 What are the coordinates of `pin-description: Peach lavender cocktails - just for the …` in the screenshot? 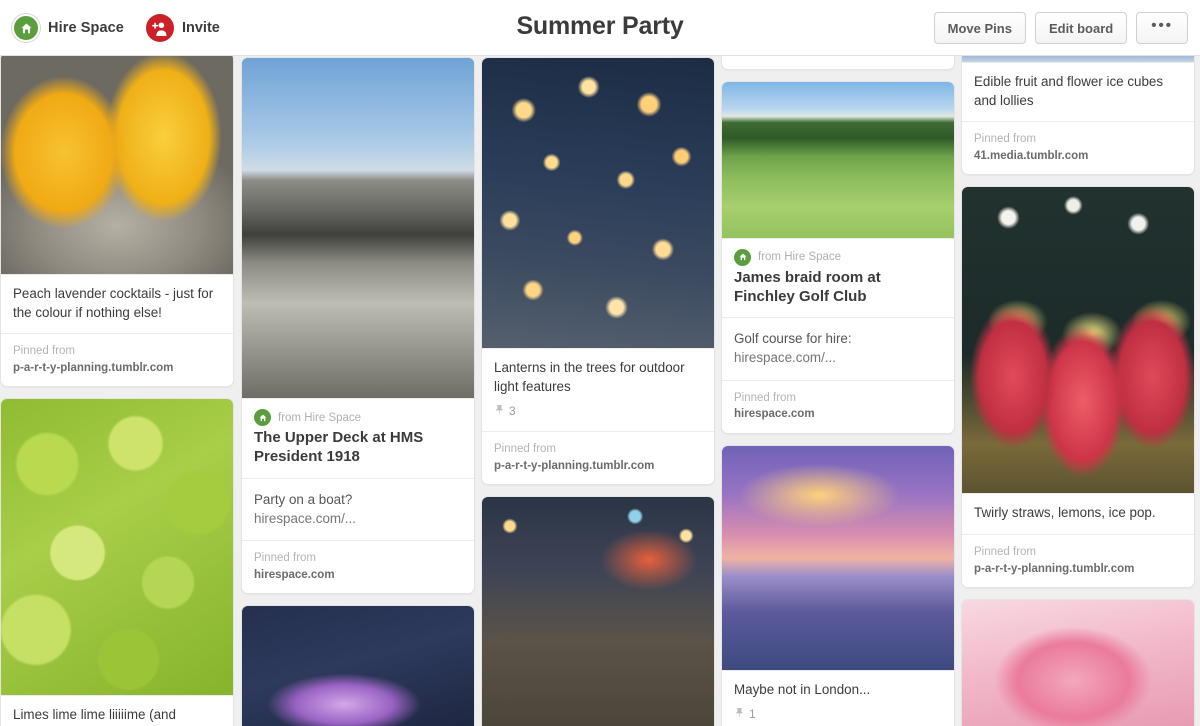 It's located at (113, 303).